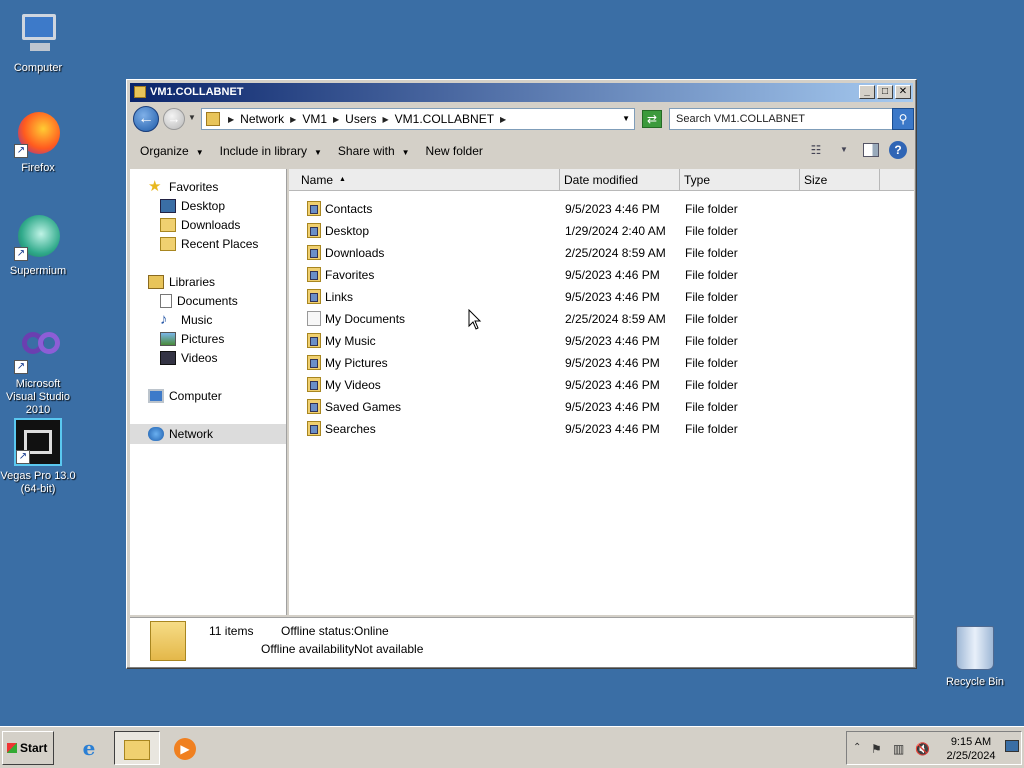  I want to click on new-folder-button: New folder, so click(454, 151).